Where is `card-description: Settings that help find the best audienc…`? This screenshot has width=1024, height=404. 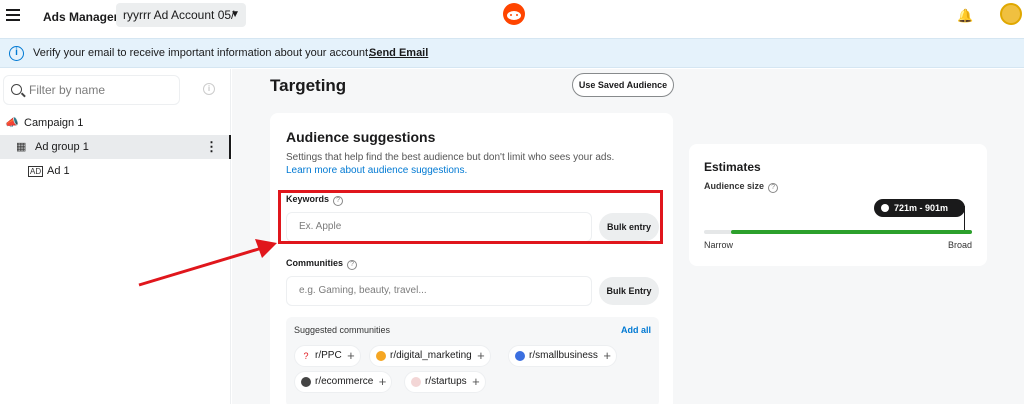
card-description: Settings that help find the best audienc… is located at coordinates (450, 157).